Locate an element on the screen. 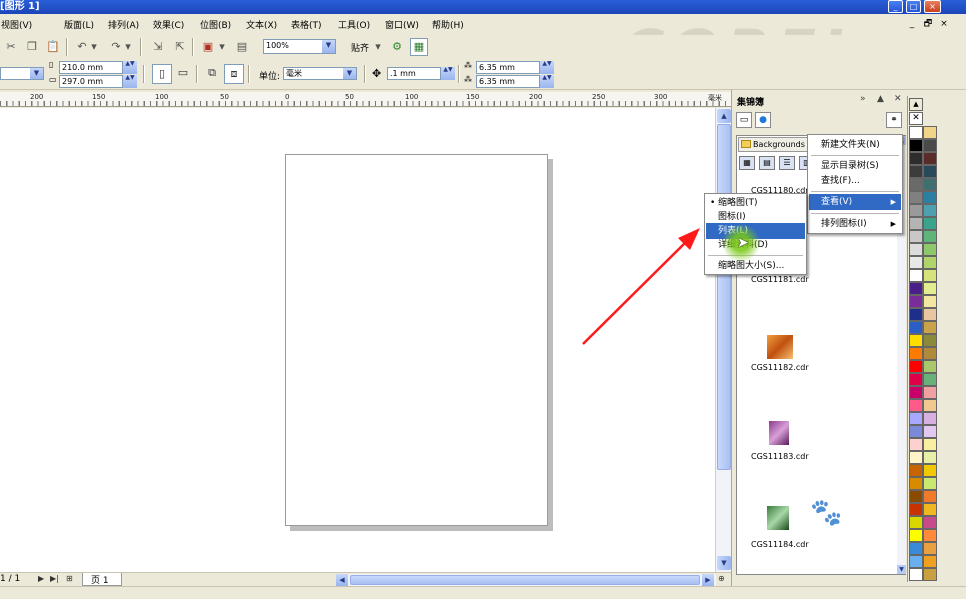 Image resolution: width=966 pixels, height=599 pixels. paw-icon: 🐾 is located at coordinates (826, 513).